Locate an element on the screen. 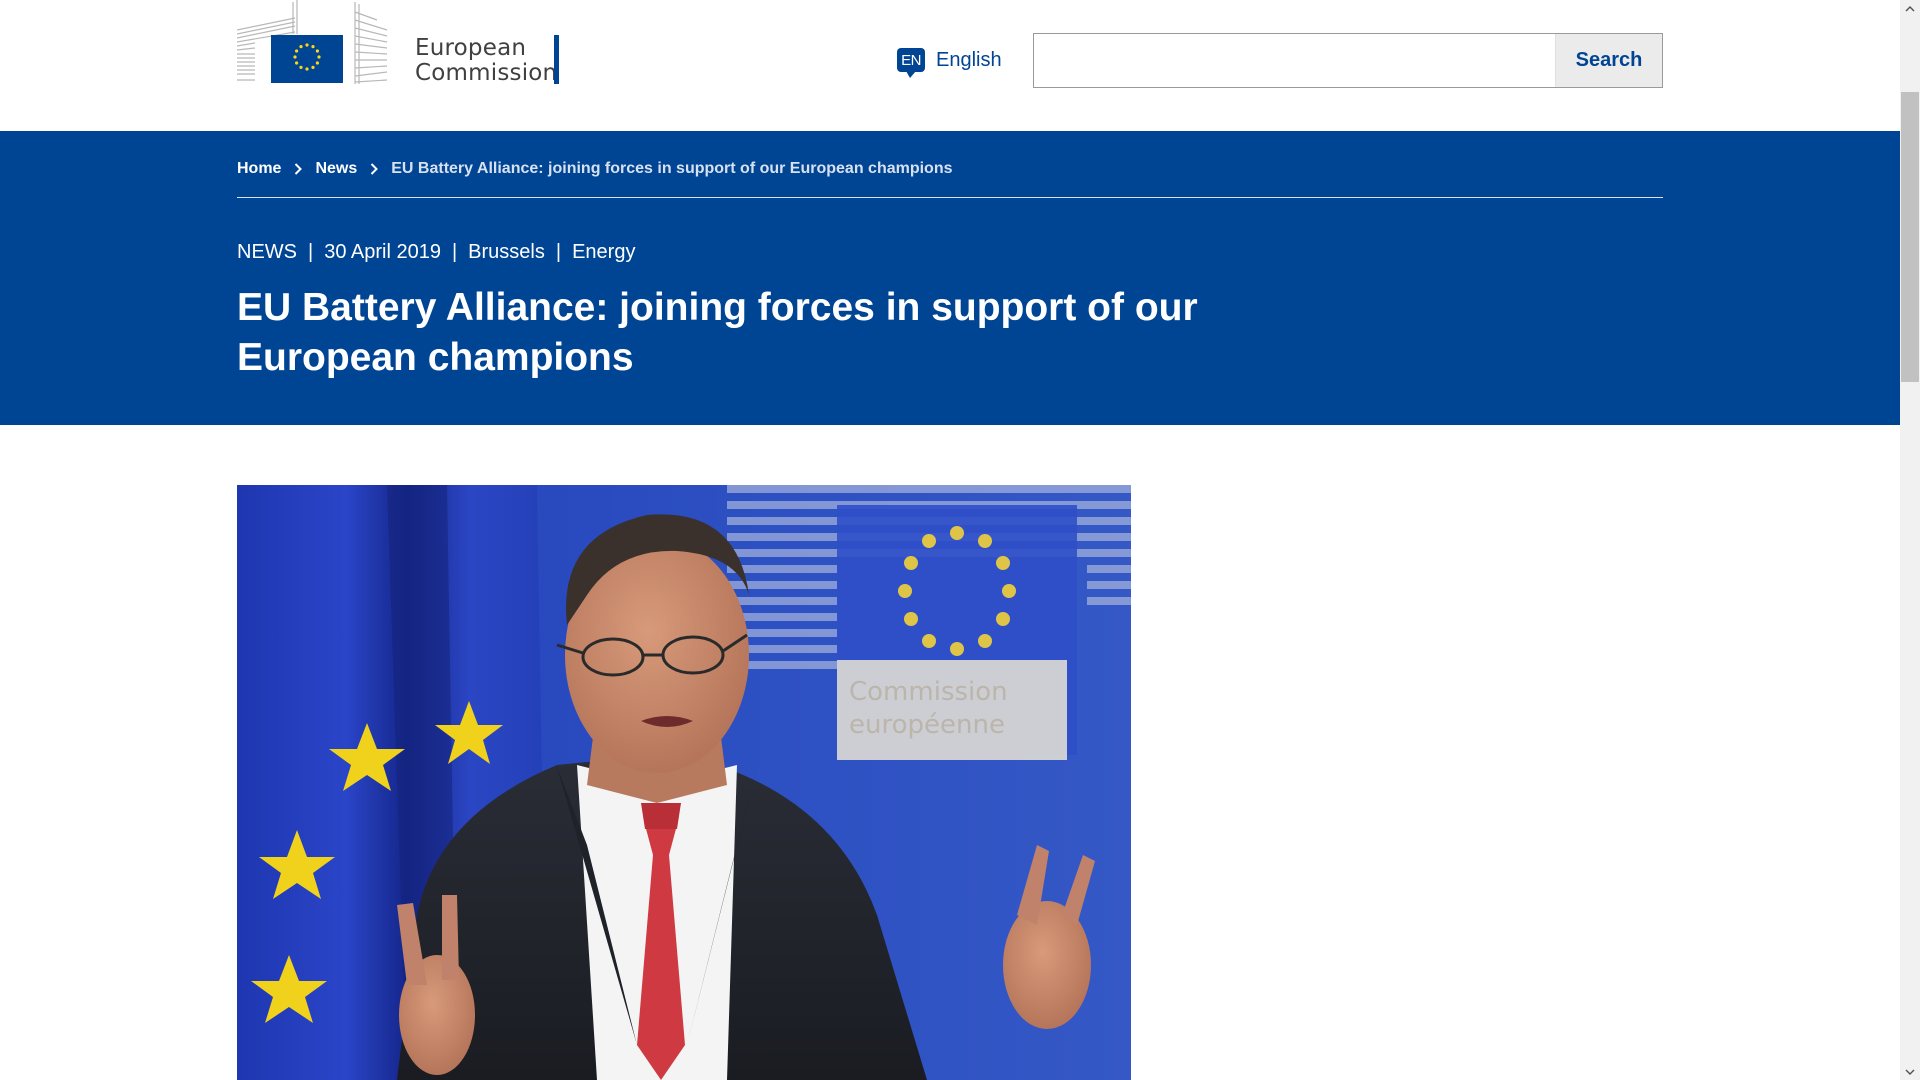  search-button: Search is located at coordinates (1608, 60).